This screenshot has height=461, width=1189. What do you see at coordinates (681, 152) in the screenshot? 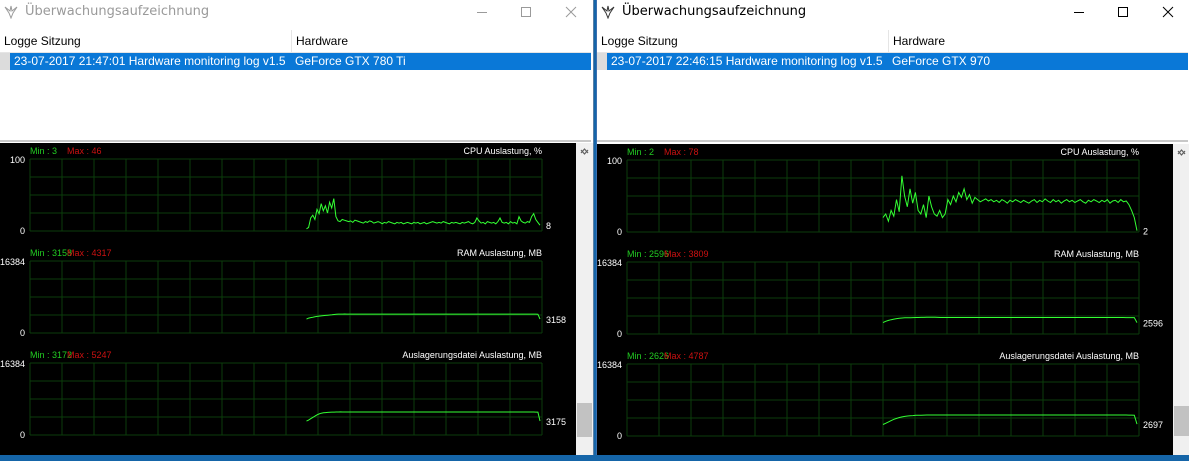
I see `max-label: Max : 78` at bounding box center [681, 152].